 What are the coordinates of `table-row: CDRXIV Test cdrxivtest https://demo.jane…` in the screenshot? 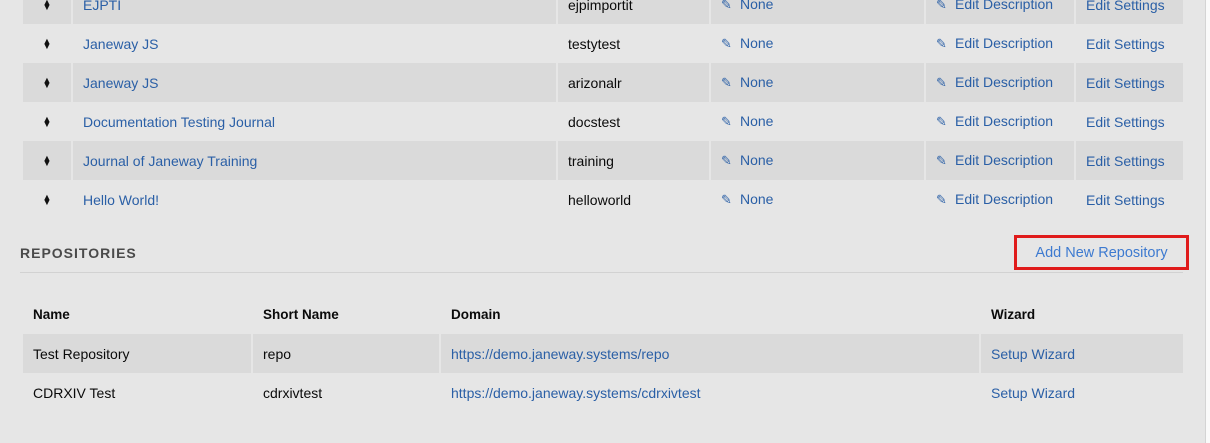 It's located at (603, 392).